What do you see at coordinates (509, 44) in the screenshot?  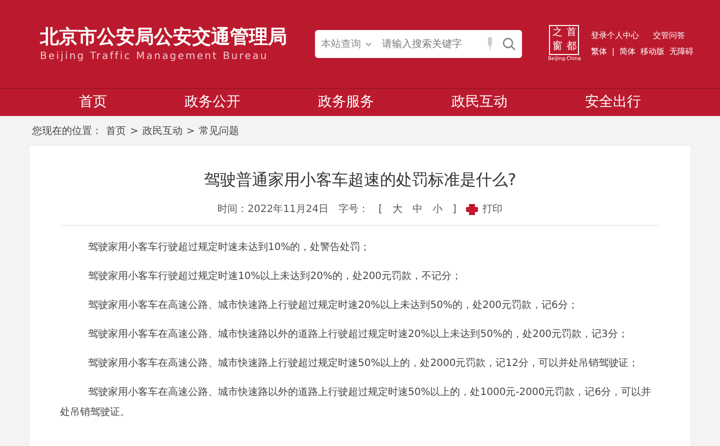 I see `search-icon` at bounding box center [509, 44].